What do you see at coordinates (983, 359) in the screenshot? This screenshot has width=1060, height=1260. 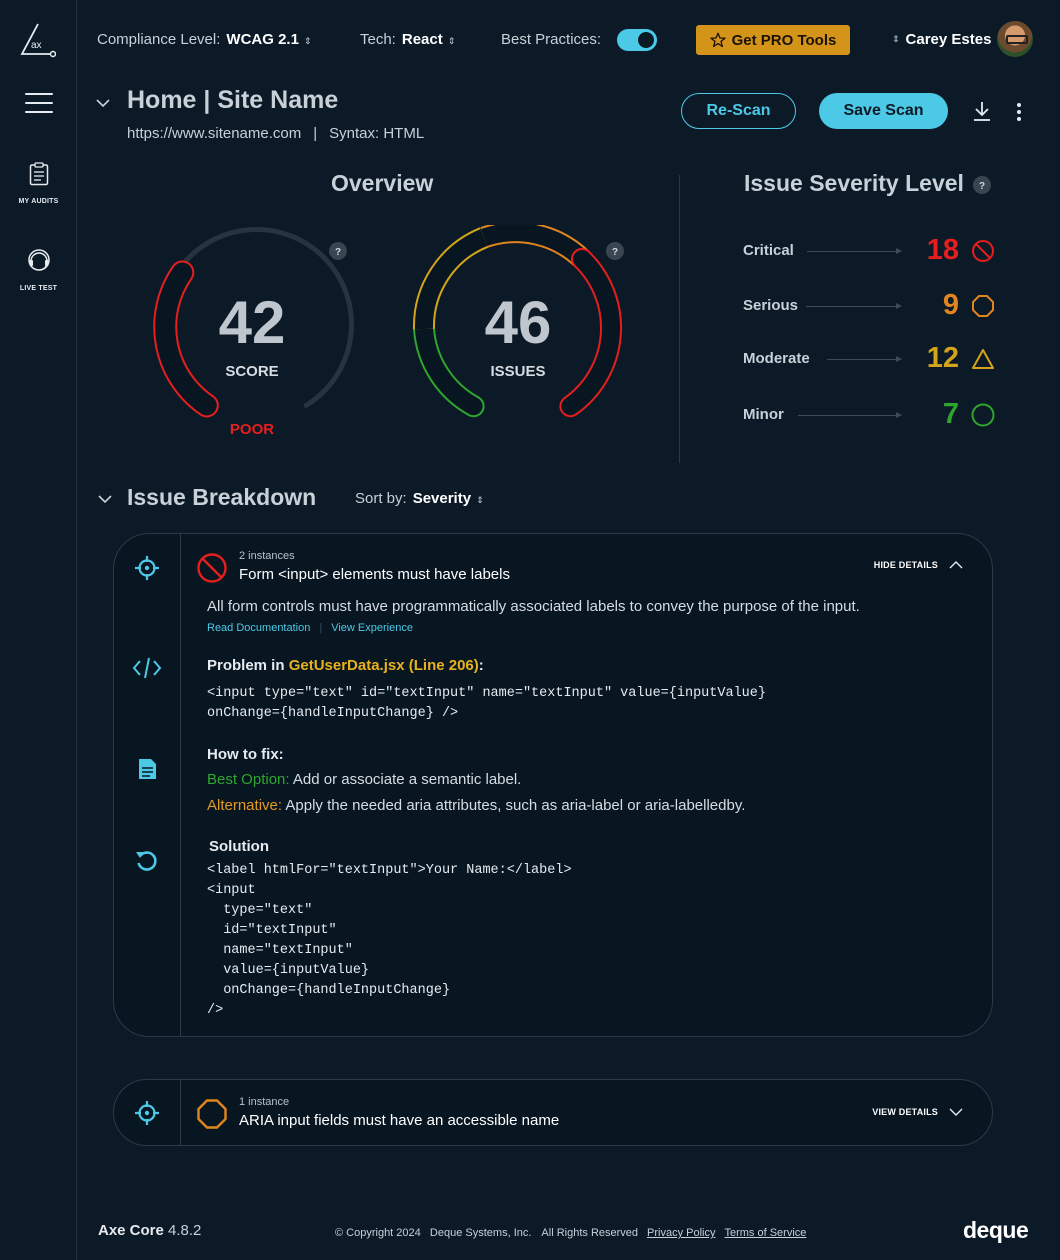 I see `moderate-icon` at bounding box center [983, 359].